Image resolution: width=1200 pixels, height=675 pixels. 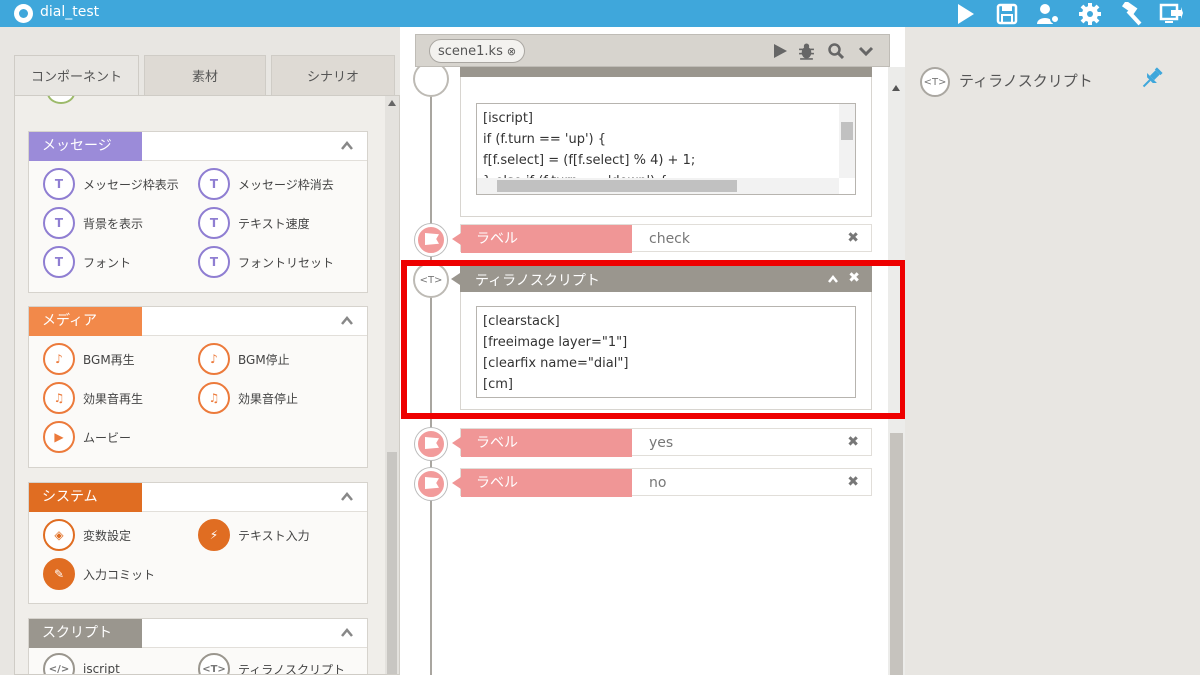 I want to click on timeline-node-script, so click(x=431, y=79).